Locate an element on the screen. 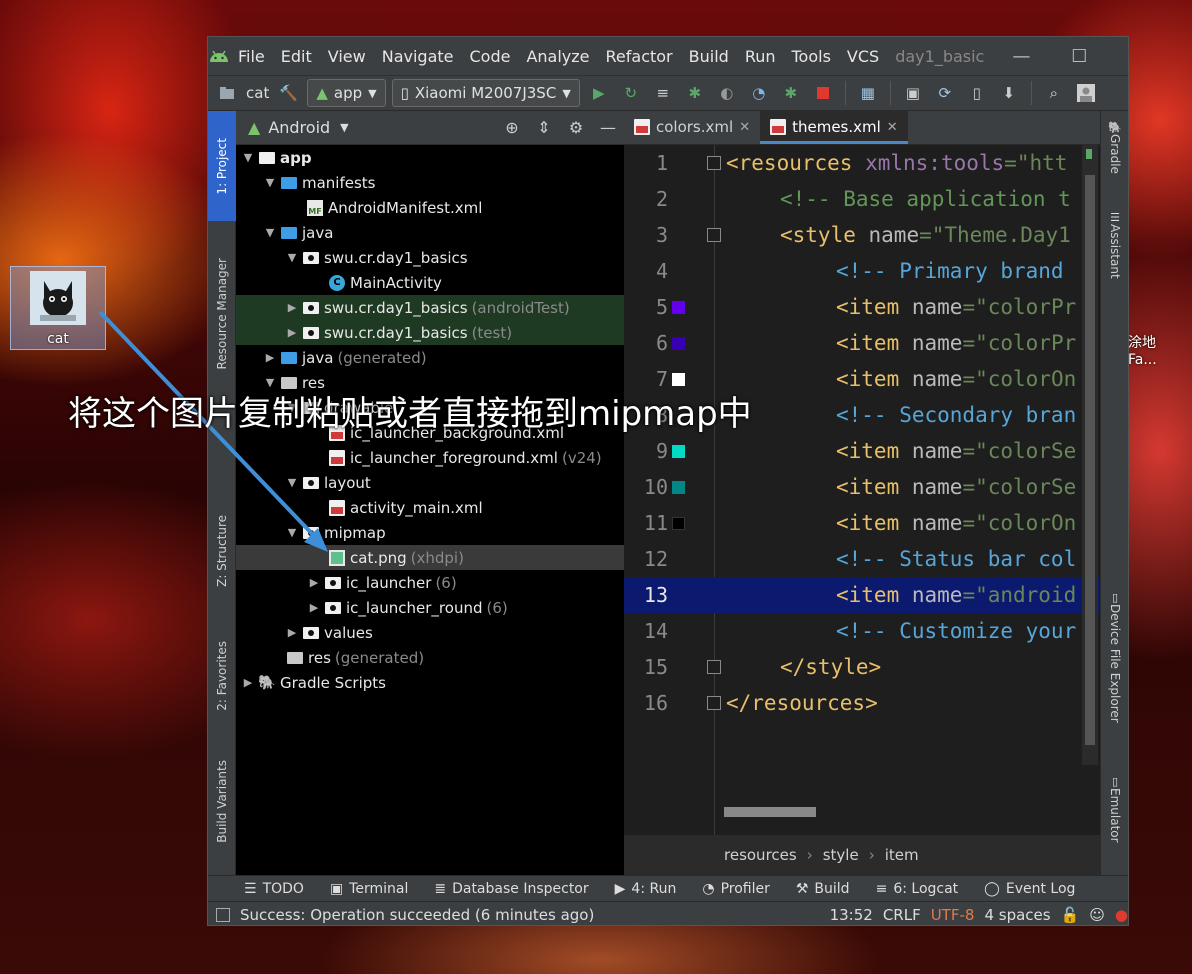 This screenshot has height=974, width=1192. tree-item-ic-launcher: ▶ ic_launcher (6) is located at coordinates (430, 582).